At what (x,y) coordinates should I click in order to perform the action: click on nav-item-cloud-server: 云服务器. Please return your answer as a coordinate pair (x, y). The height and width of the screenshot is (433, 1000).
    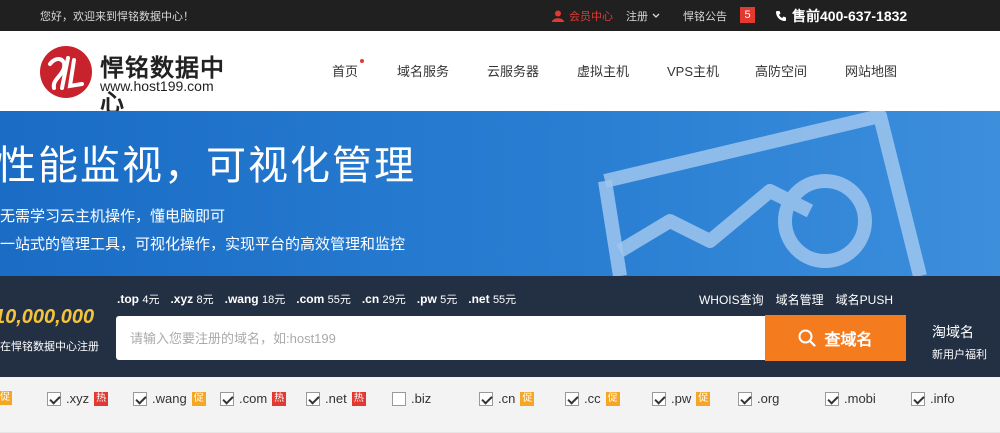
    Looking at the image, I should click on (513, 70).